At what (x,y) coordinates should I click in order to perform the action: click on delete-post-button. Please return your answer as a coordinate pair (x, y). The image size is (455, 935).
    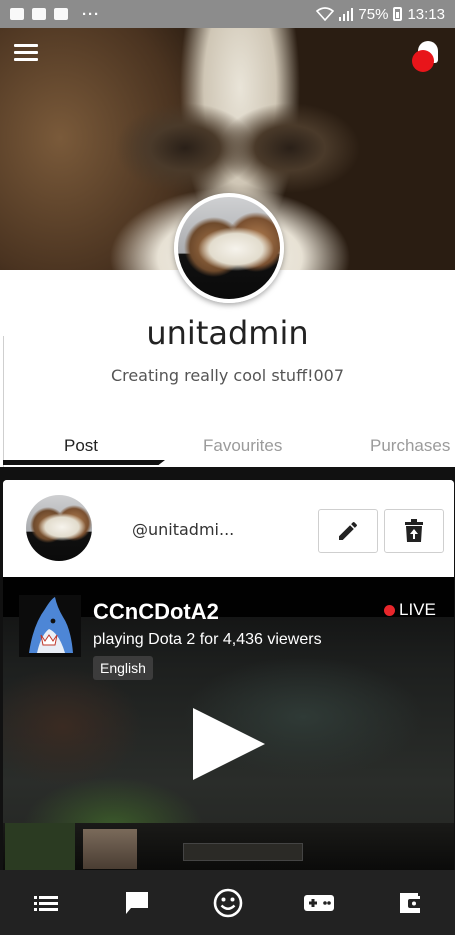
    Looking at the image, I should click on (414, 531).